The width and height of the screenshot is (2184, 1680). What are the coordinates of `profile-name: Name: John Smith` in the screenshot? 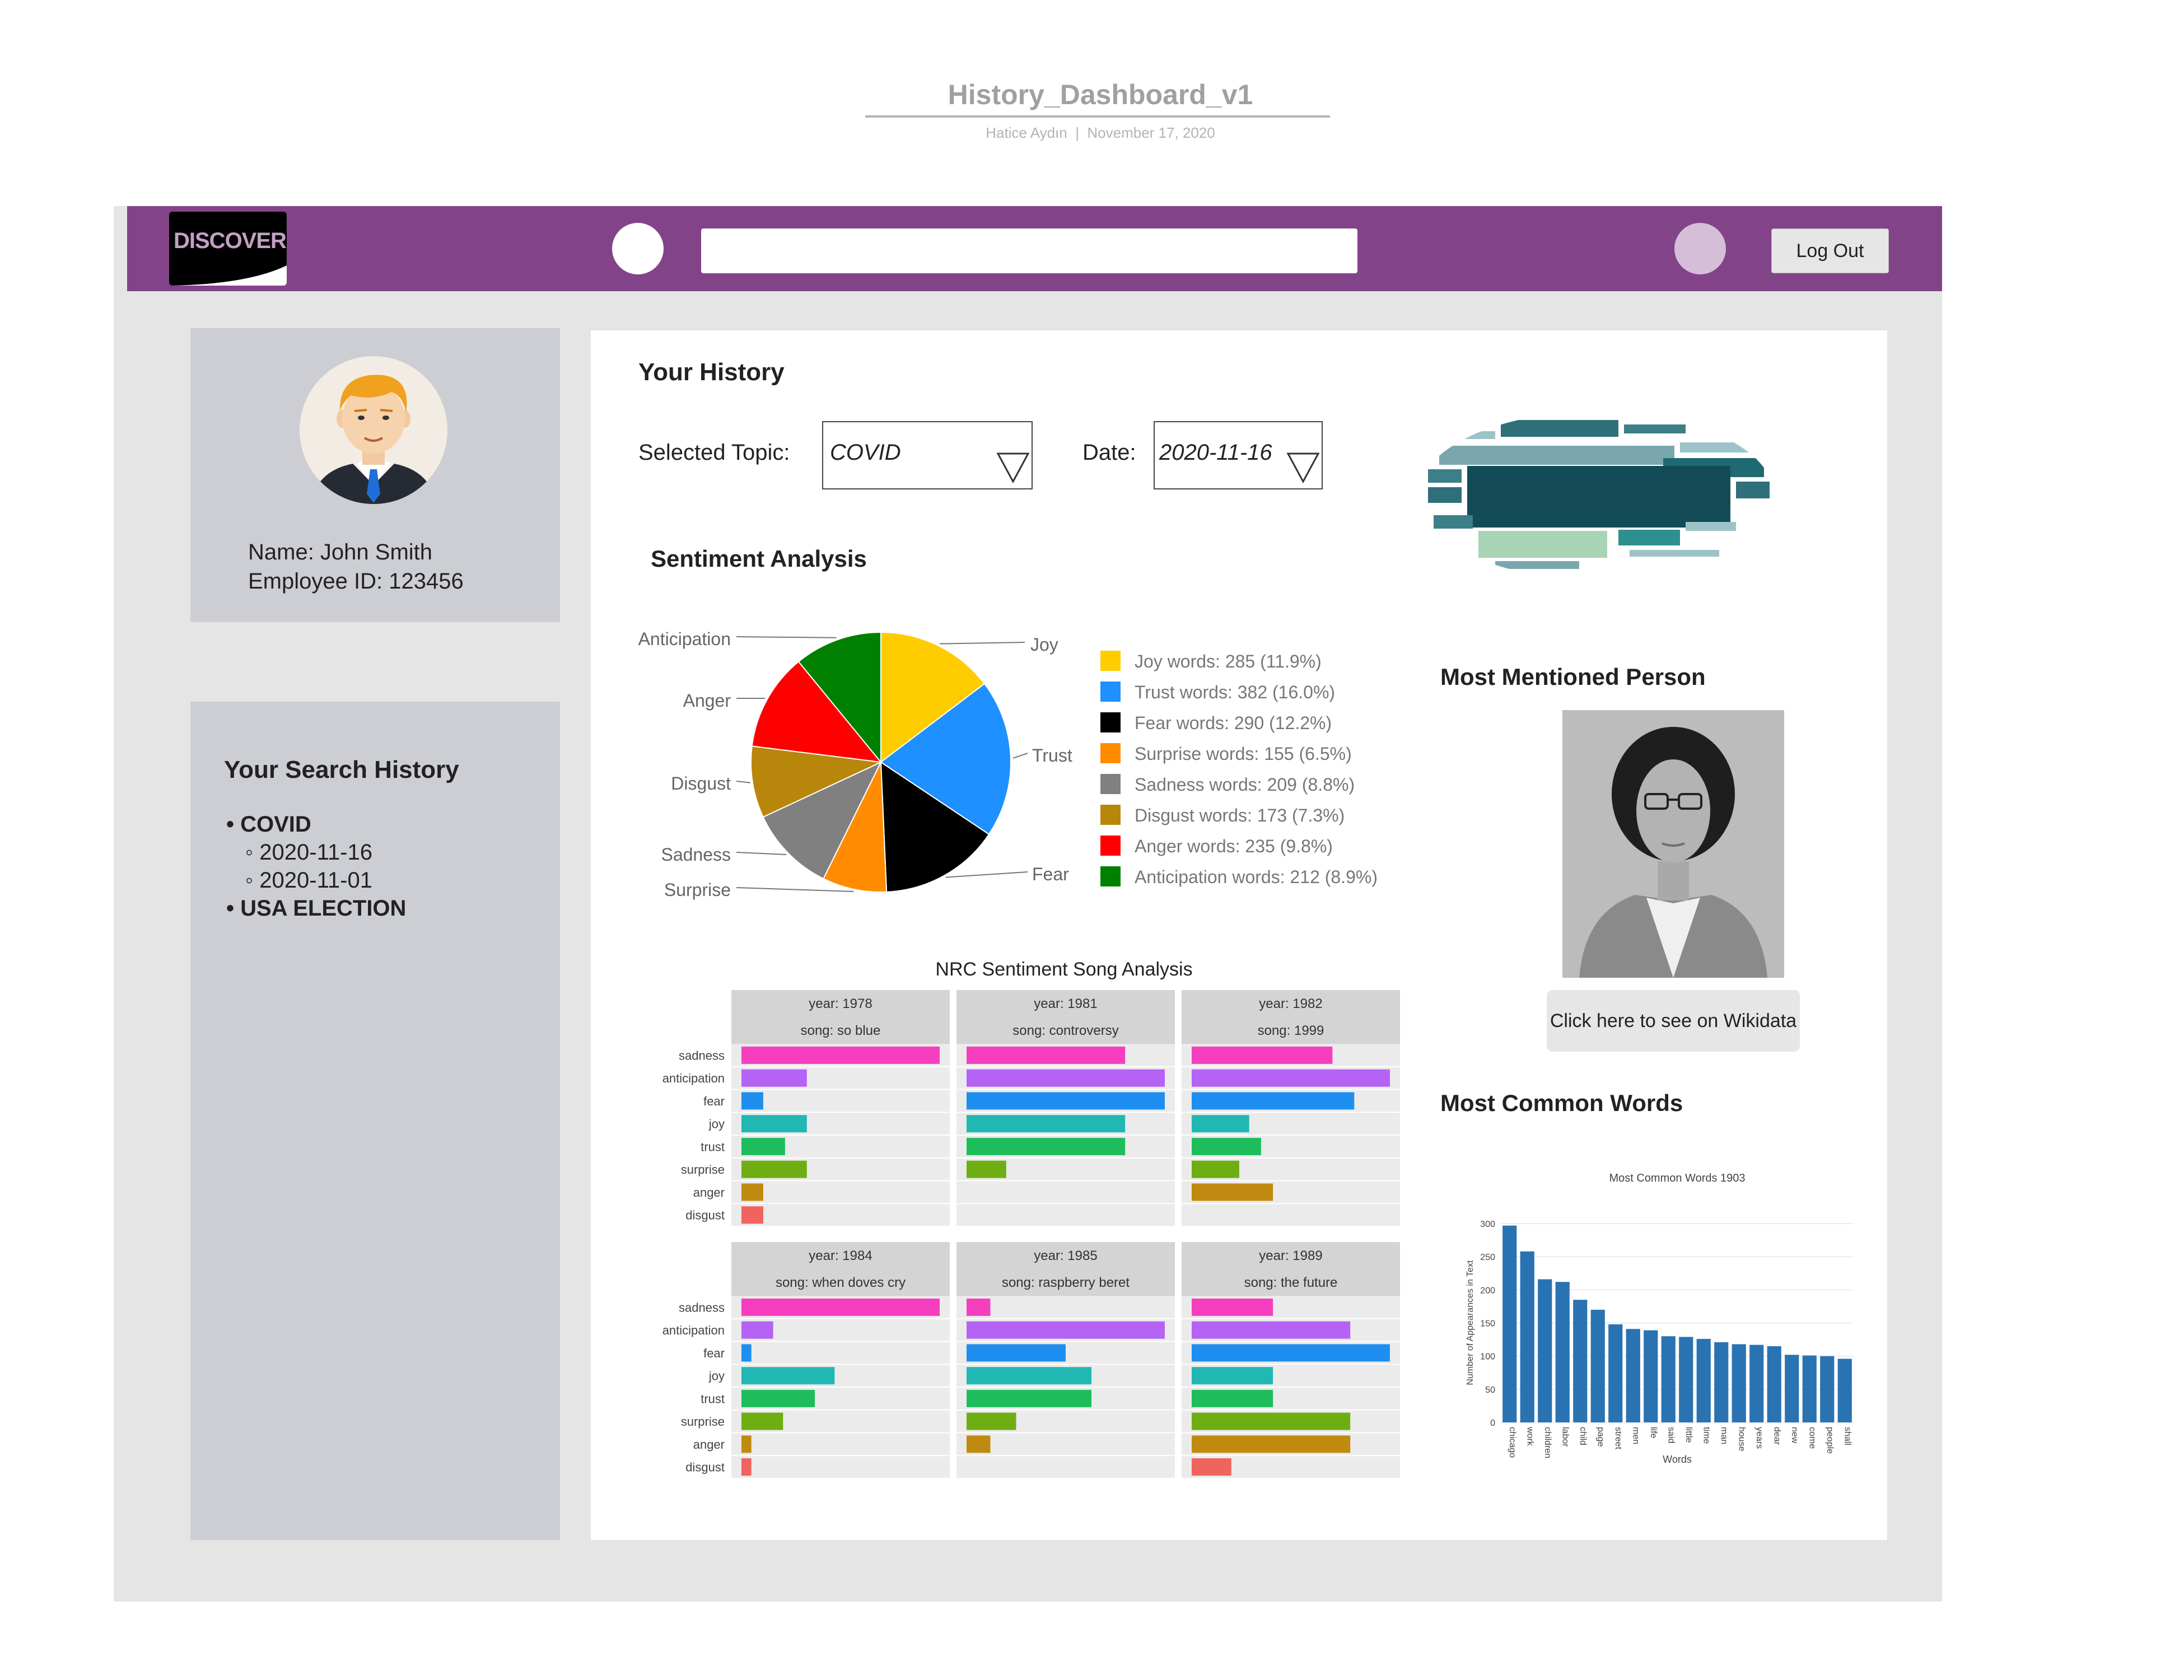 It's located at (341, 552).